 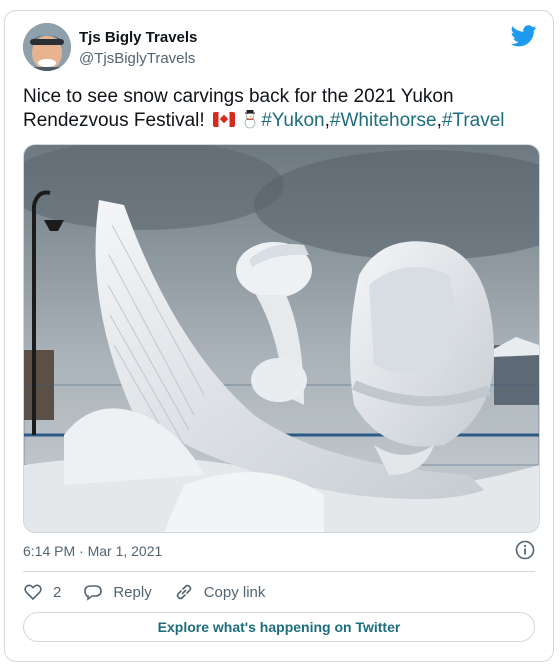 I want to click on copy-link-button: Copy link, so click(x=220, y=592).